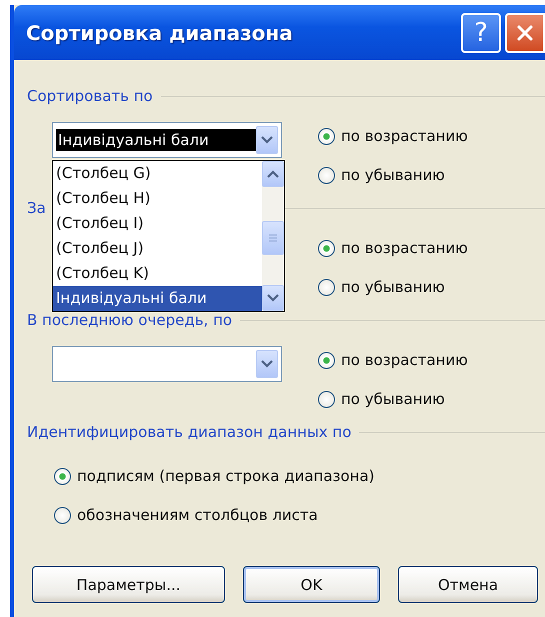 Image resolution: width=545 pixels, height=617 pixels. I want to click on list-item: (Столбец K), so click(157, 273).